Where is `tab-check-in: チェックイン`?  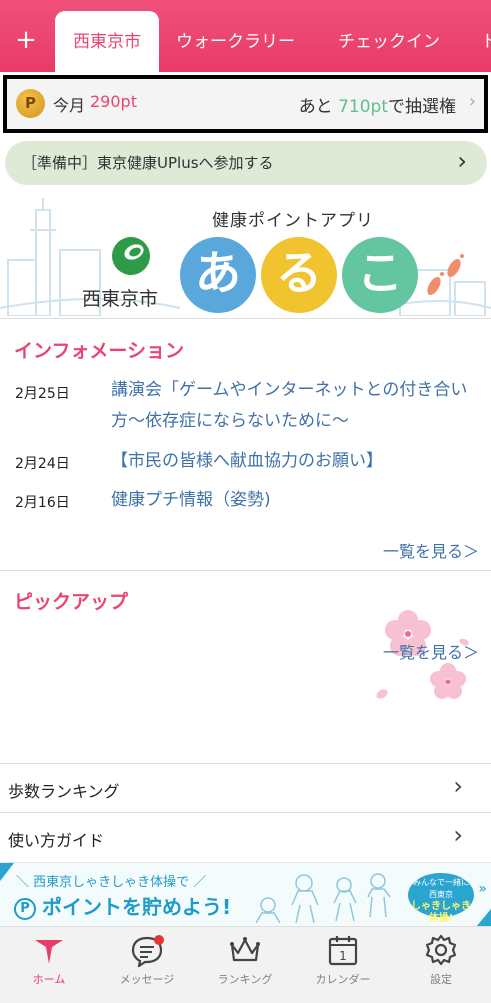 tab-check-in: チェックイン is located at coordinates (389, 42).